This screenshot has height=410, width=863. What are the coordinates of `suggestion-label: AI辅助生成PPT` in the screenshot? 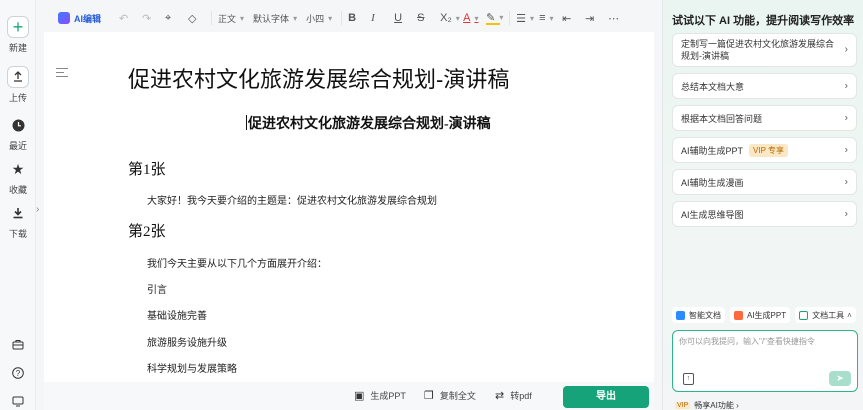 It's located at (712, 150).